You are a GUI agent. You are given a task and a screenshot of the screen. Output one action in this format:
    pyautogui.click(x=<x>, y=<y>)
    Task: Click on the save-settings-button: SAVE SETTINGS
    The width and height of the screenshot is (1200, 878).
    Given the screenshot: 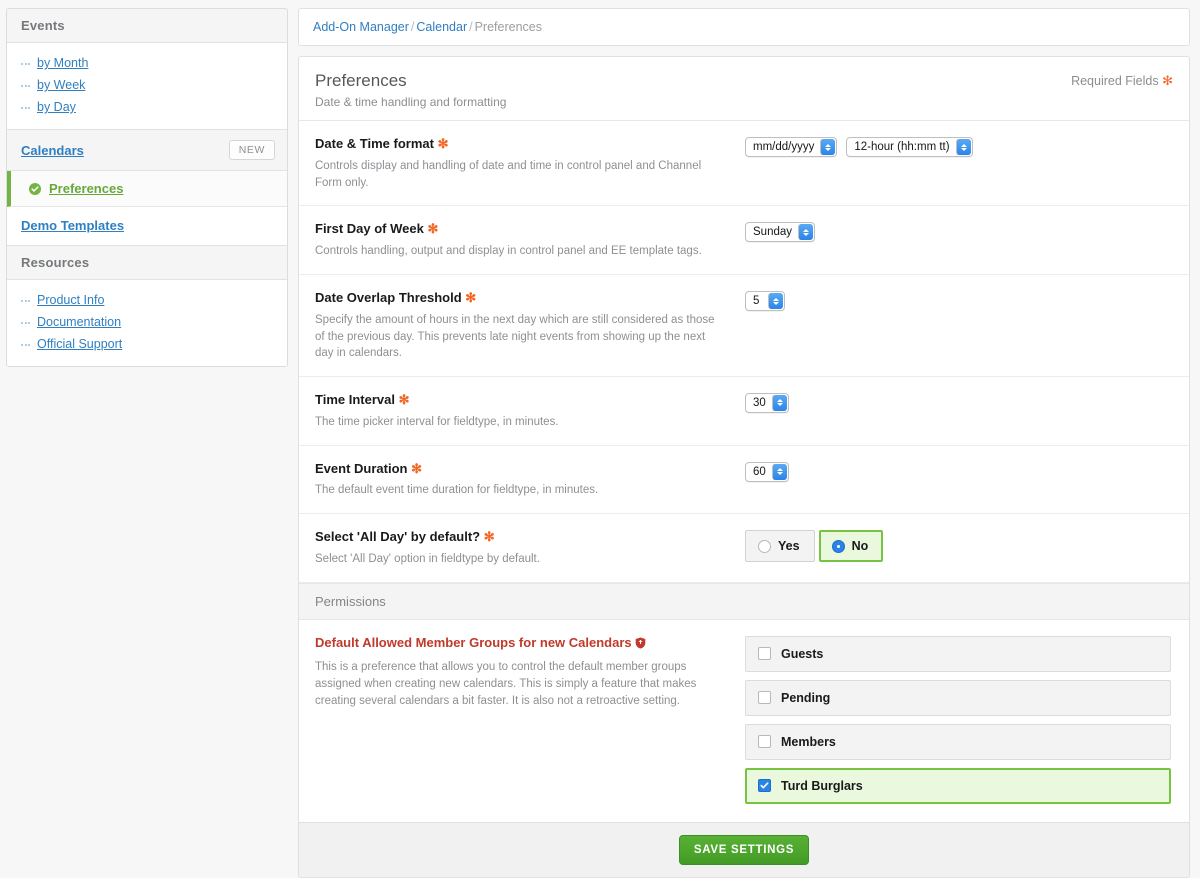 What is the action you would take?
    pyautogui.click(x=744, y=849)
    